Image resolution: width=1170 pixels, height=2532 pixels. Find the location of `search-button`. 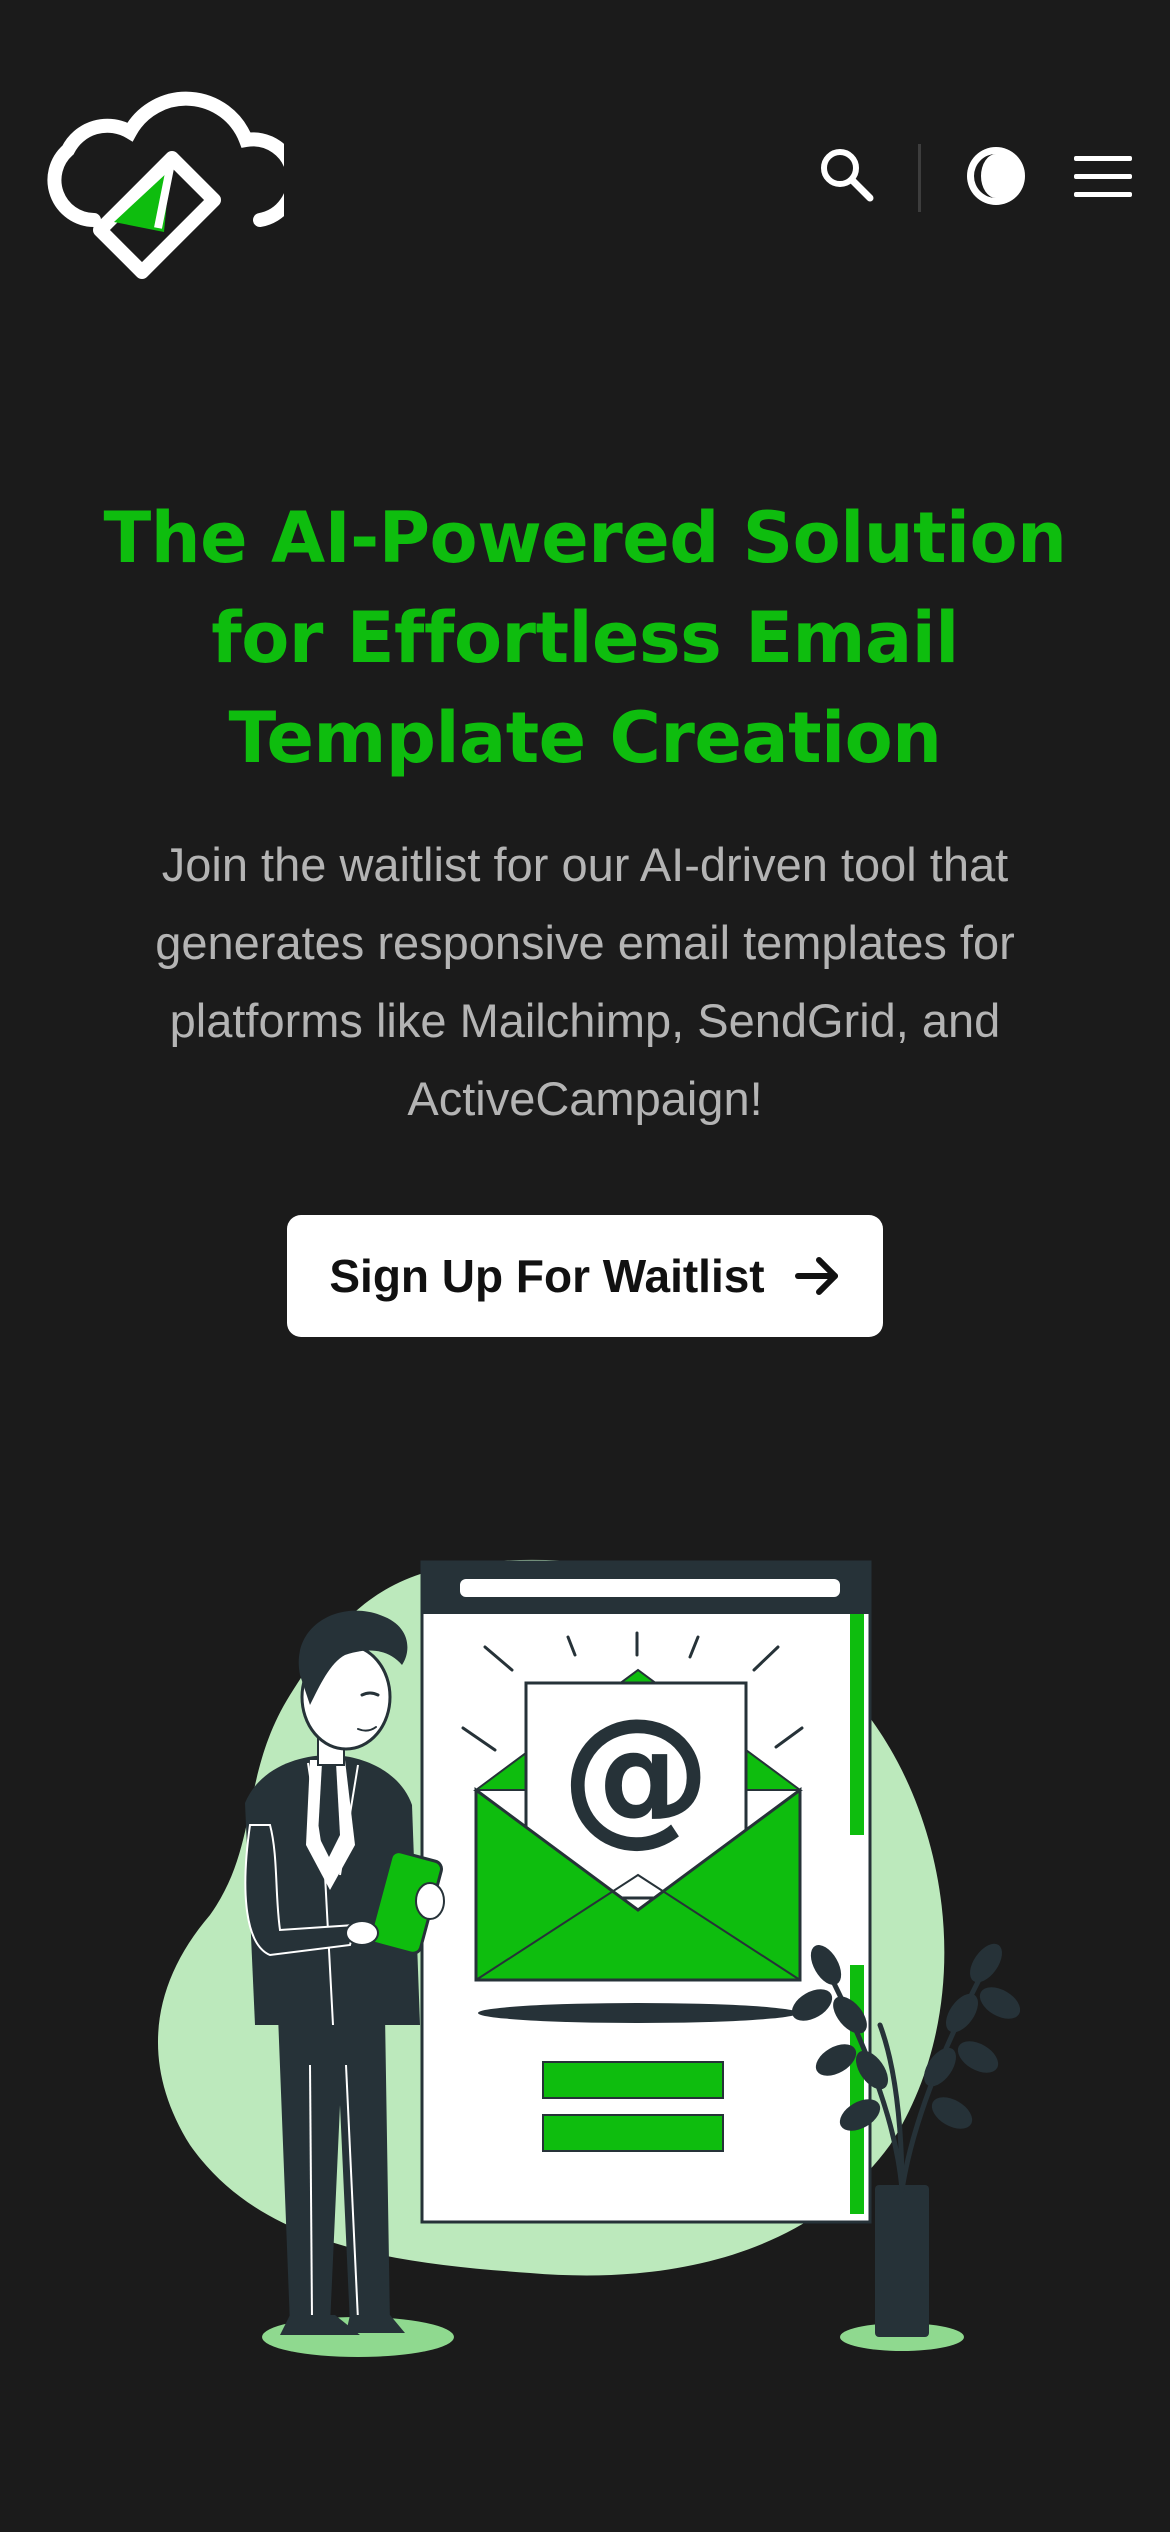

search-button is located at coordinates (846, 174).